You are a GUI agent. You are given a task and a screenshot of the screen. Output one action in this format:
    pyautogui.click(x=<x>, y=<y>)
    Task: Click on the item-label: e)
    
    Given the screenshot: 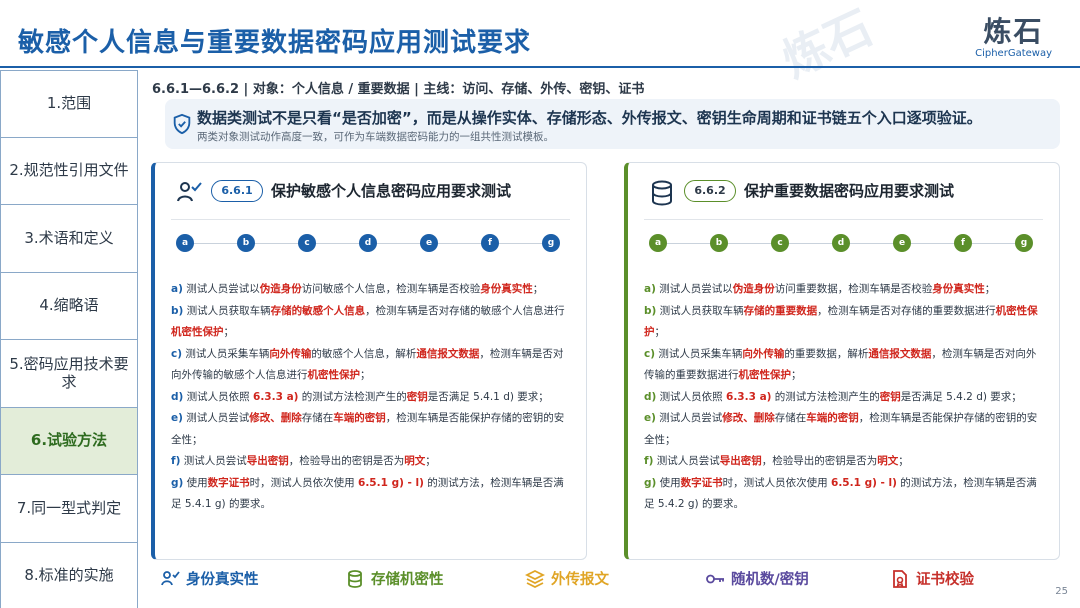 What is the action you would take?
    pyautogui.click(x=177, y=418)
    